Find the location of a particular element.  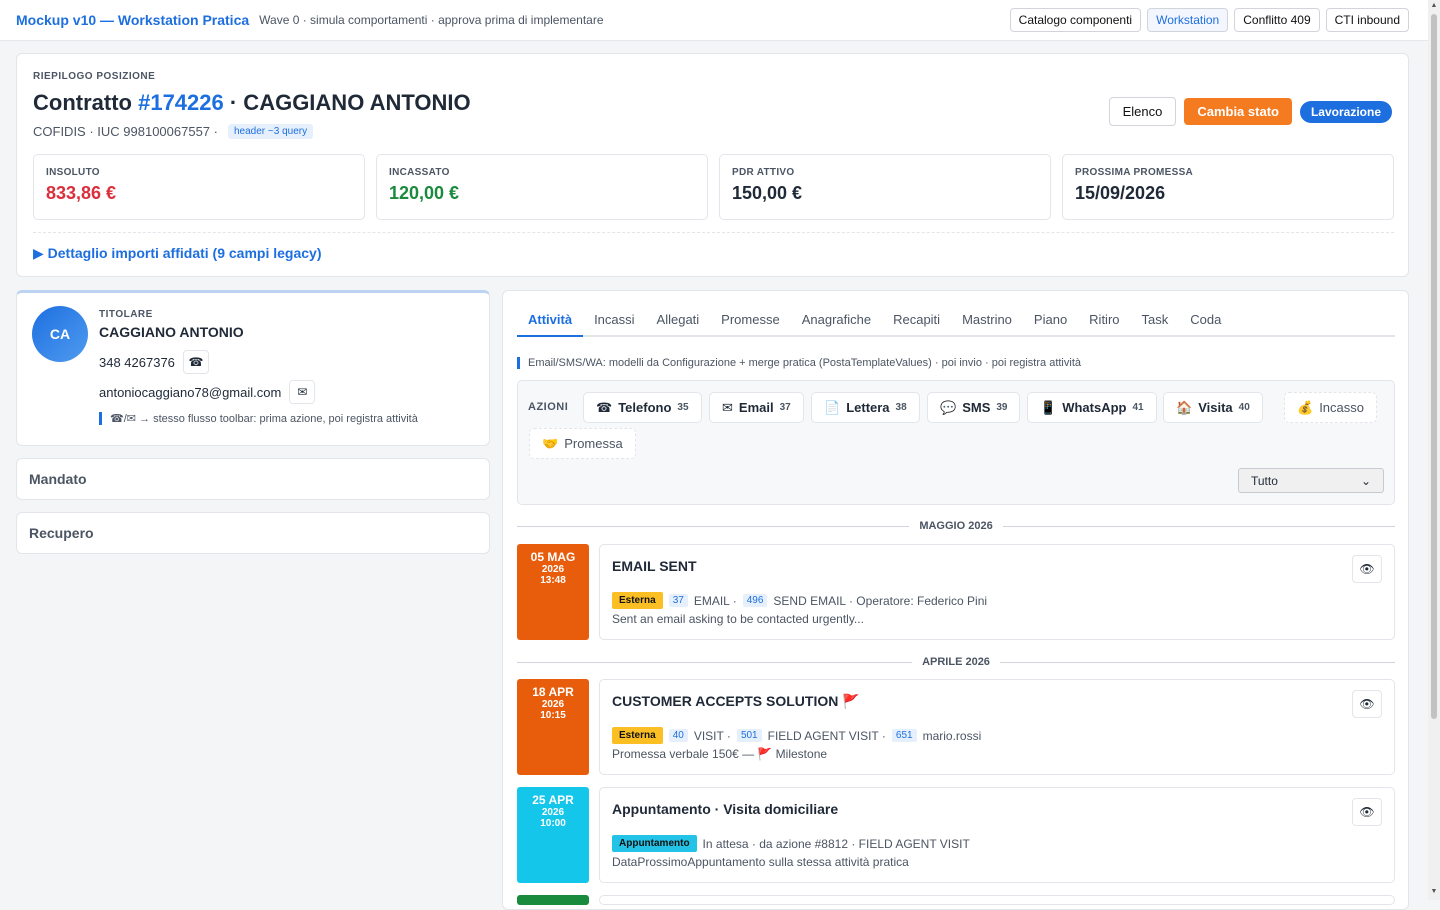

change-state-button: Cambia stato is located at coordinates (1238, 111).